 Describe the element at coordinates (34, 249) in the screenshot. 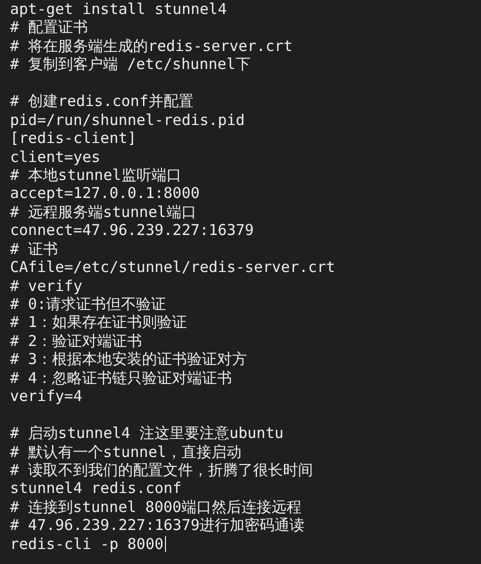

I see `code-line: # 证书` at that location.